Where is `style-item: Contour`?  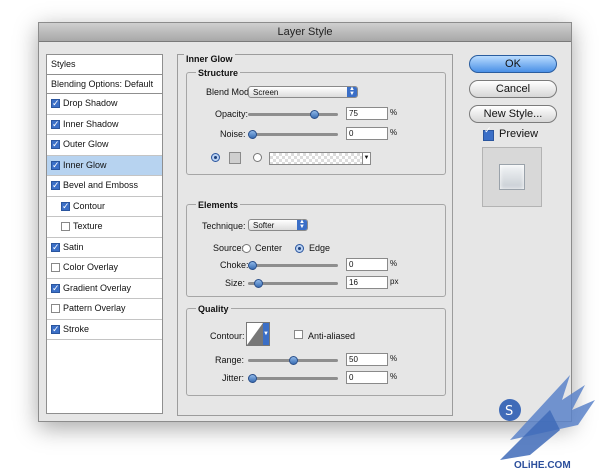
style-item: Contour is located at coordinates (104, 207).